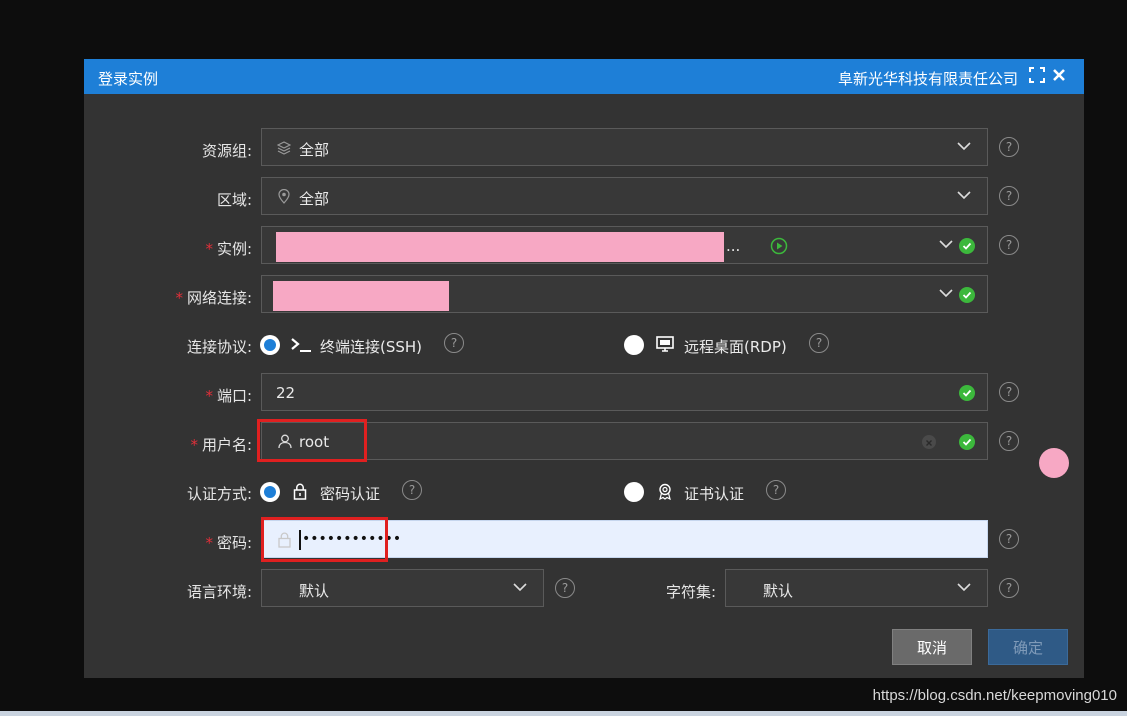 The width and height of the screenshot is (1127, 716). I want to click on protocol-label: 连接协议:, so click(219, 347).